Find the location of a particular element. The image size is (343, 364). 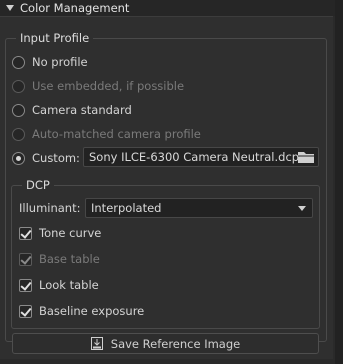

section-header: Color Management is located at coordinates (171, 8).